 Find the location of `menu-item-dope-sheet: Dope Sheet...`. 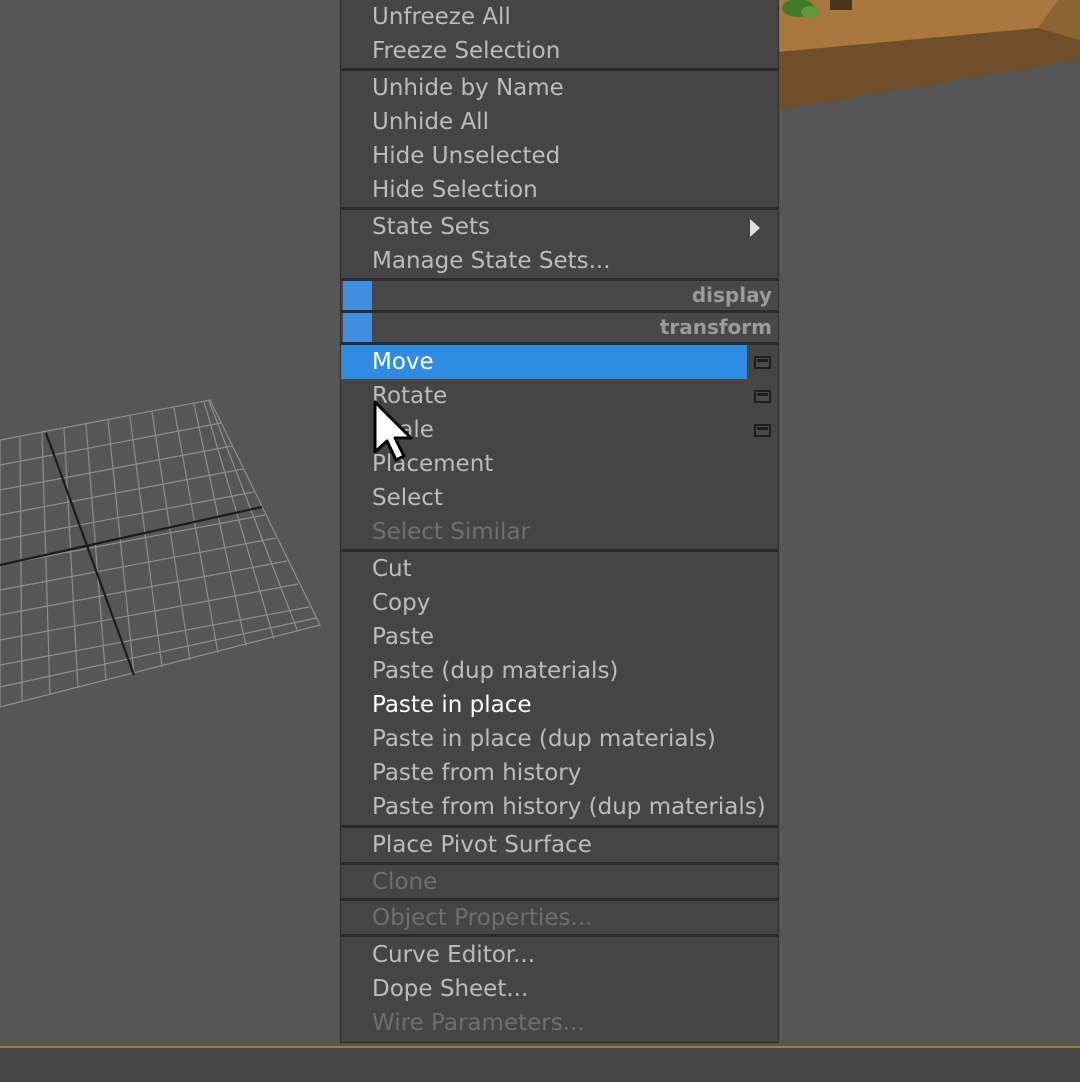

menu-item-dope-sheet: Dope Sheet... is located at coordinates (544, 989).